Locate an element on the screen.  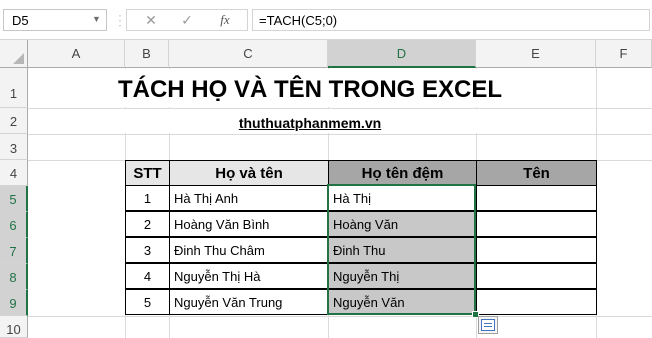
formula-bar: D5 ▼ · · · ✕ ✓ fx =TACH(C5;0) is located at coordinates (326, 20).